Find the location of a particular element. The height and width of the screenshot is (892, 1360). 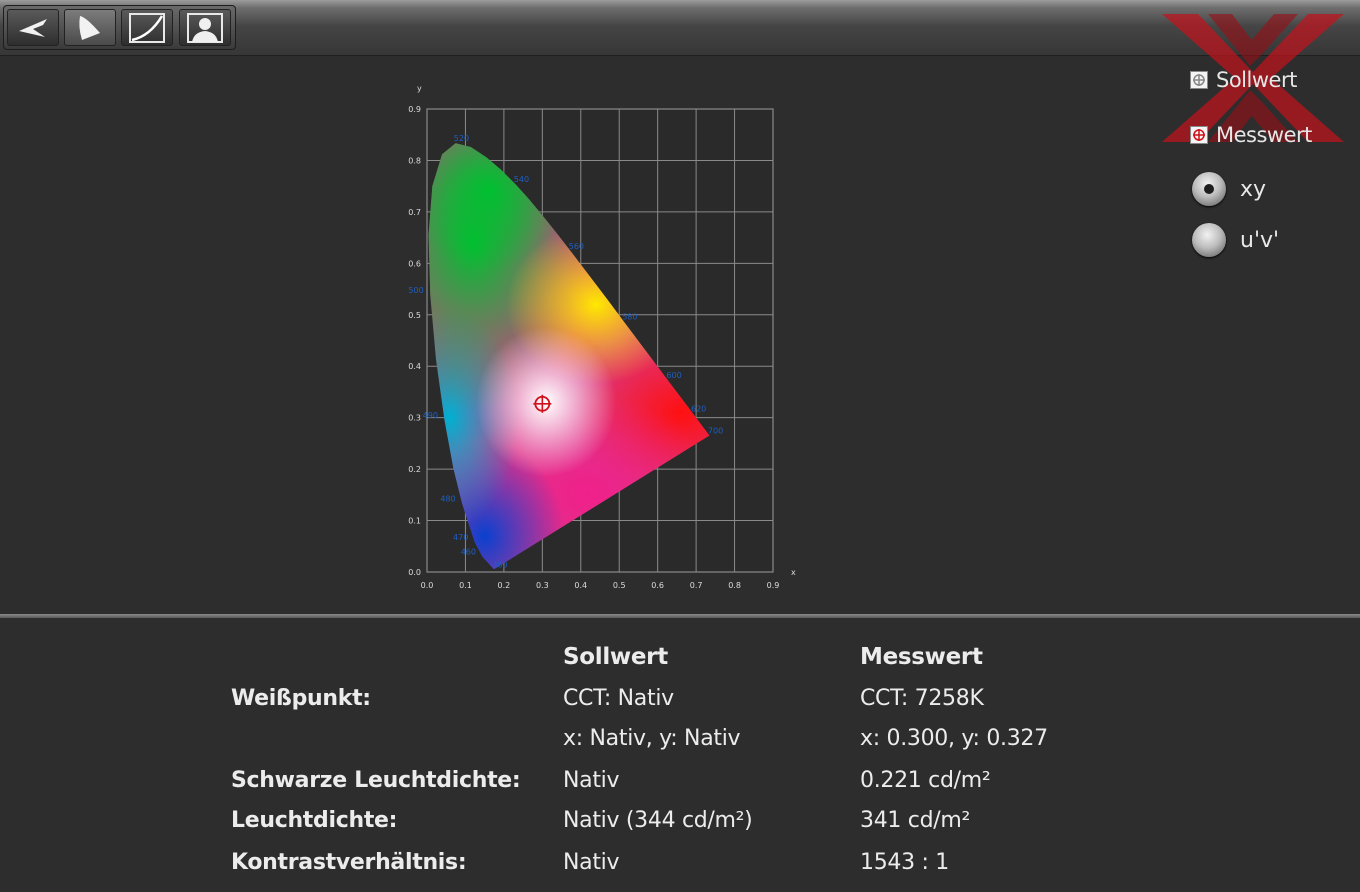

x-tick-label: 0.0 is located at coordinates (427, 585).